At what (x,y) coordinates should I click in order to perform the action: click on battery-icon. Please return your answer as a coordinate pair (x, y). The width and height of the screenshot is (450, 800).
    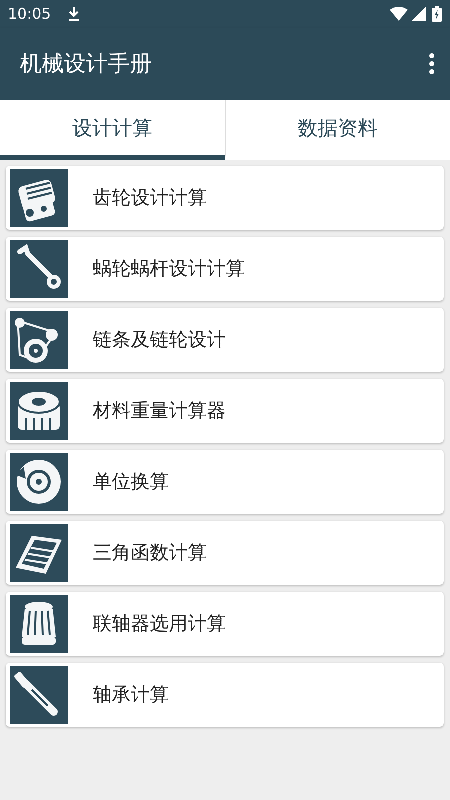
    Looking at the image, I should click on (437, 14).